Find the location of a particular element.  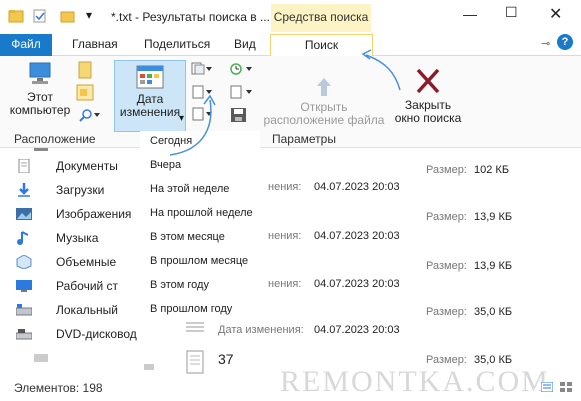

arrow-to-date-modified is located at coordinates (190, 127).